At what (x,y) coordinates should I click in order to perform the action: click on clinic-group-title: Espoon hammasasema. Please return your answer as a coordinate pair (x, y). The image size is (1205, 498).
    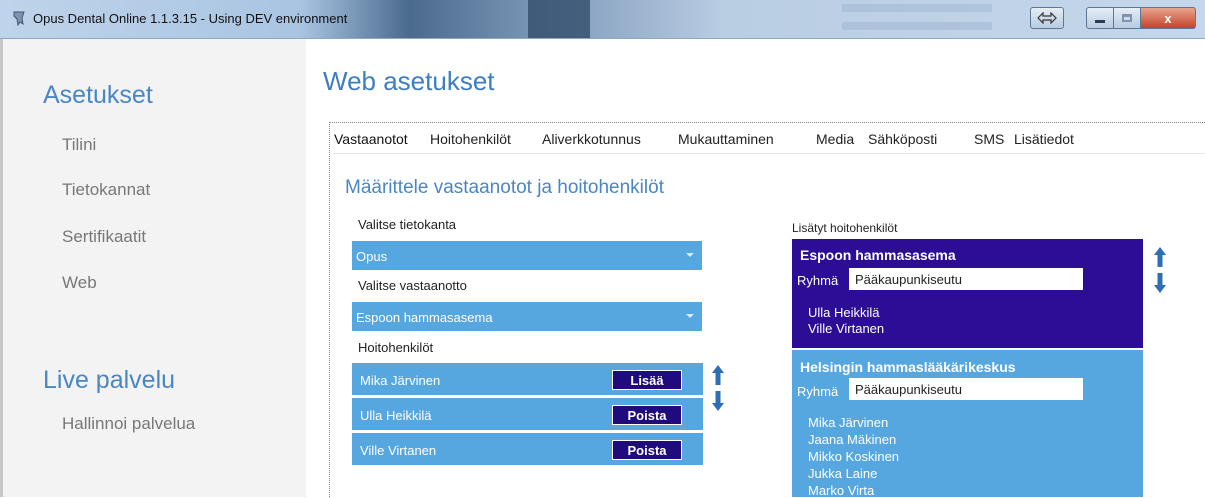
    Looking at the image, I should click on (878, 255).